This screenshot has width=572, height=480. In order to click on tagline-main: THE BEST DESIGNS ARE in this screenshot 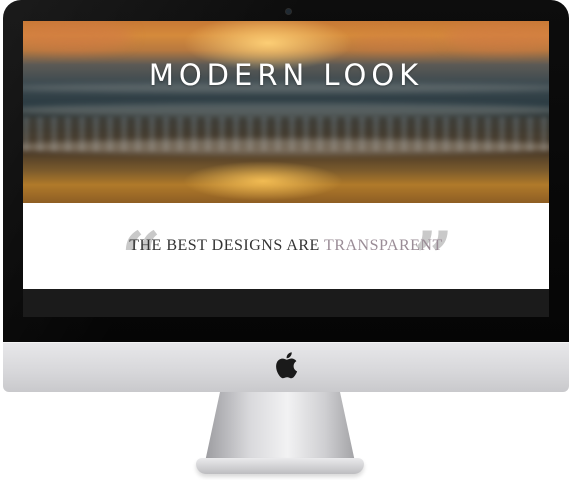, I will do `click(227, 245)`.